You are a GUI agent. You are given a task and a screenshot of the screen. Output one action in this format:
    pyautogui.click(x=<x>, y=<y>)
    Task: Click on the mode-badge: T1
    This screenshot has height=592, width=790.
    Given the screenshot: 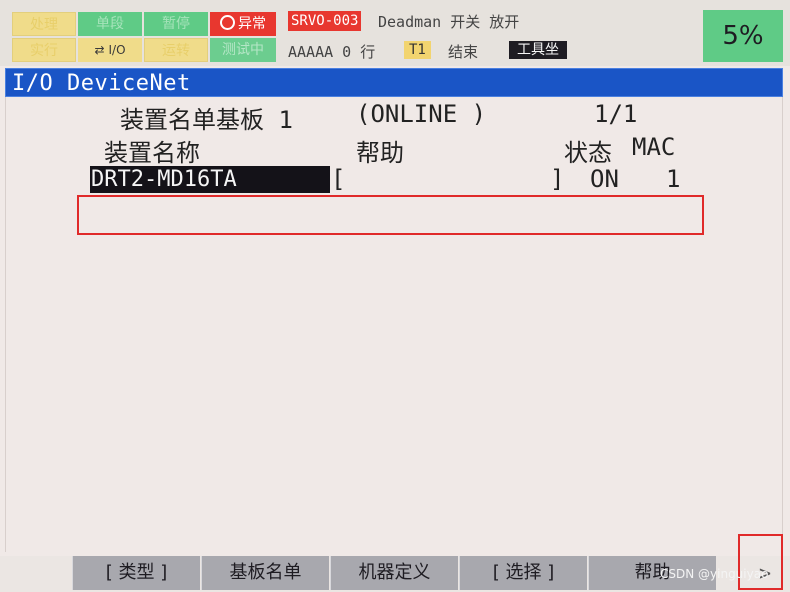 What is the action you would take?
    pyautogui.click(x=417, y=50)
    